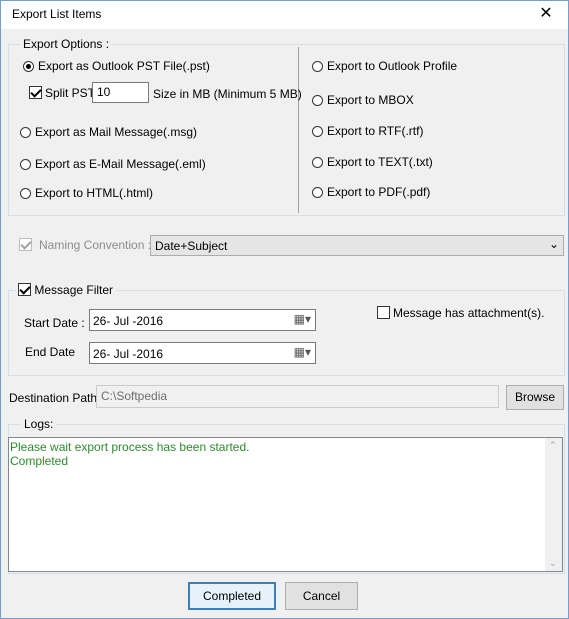 This screenshot has width=569, height=619. I want to click on size-label: Size in MB (Minimum 5 MB), so click(227, 94).